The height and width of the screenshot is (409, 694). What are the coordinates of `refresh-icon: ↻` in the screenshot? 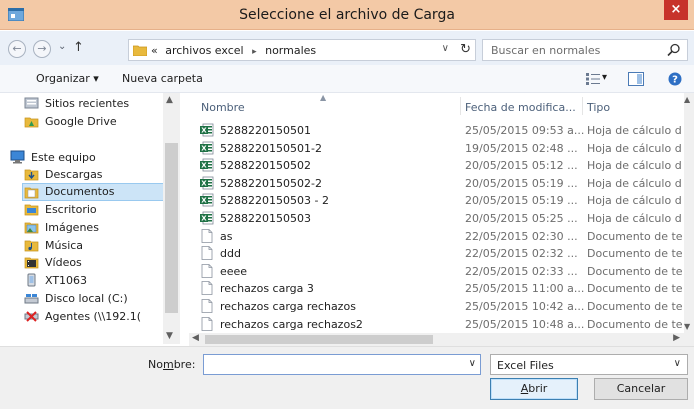 It's located at (465, 49).